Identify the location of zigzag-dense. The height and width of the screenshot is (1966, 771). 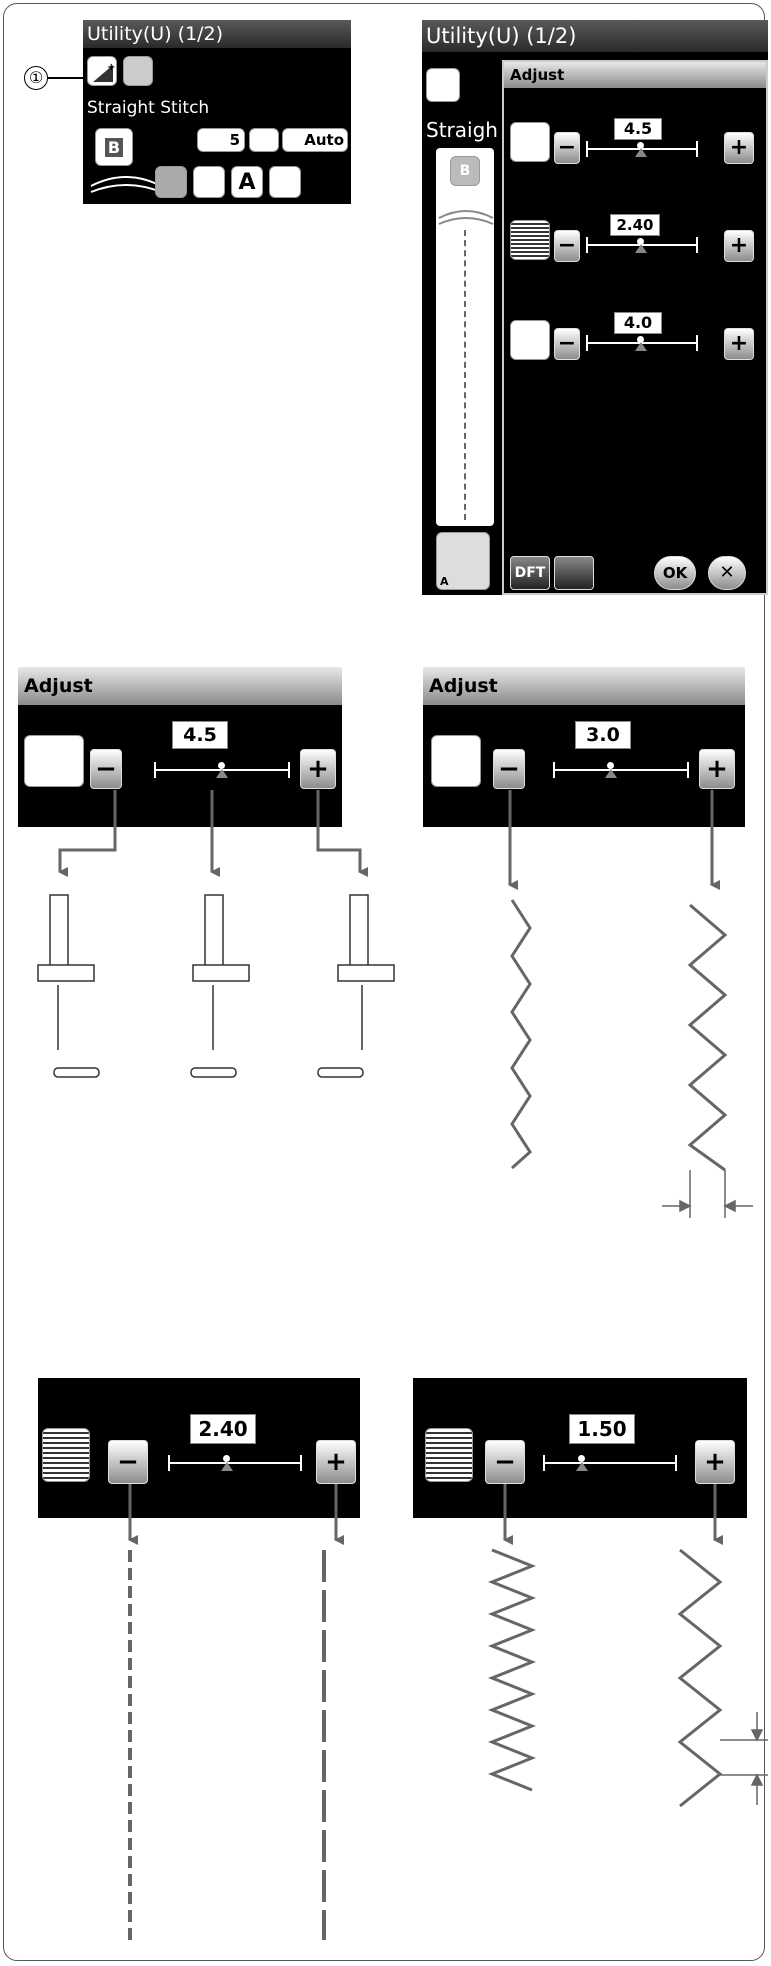
(512, 1670).